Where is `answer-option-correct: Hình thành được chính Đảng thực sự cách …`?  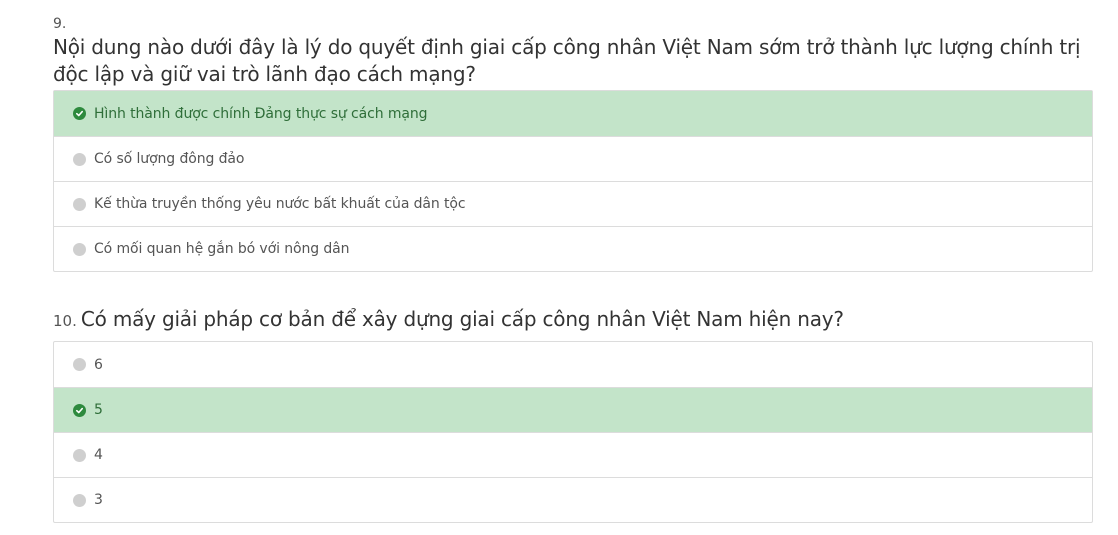
answer-option-correct: Hình thành được chính Đảng thực sự cách … is located at coordinates (573, 113).